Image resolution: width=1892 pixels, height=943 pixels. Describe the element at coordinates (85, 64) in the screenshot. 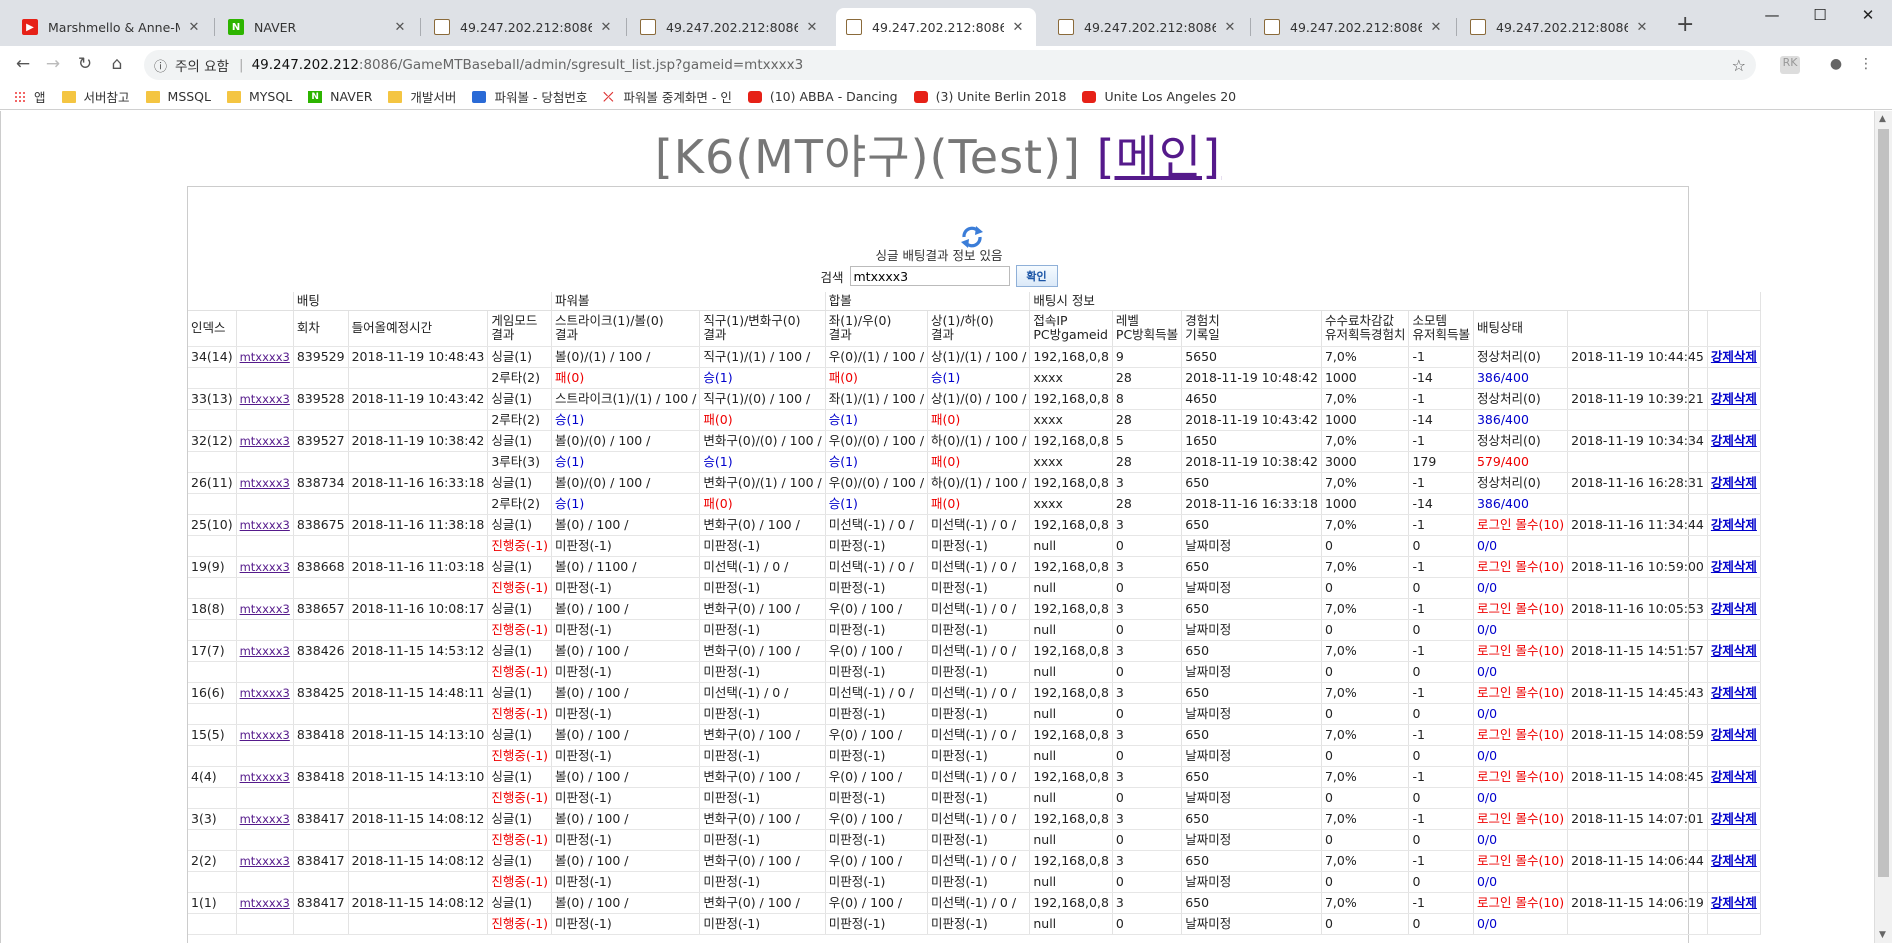

I see `reload-icon: ↻` at that location.